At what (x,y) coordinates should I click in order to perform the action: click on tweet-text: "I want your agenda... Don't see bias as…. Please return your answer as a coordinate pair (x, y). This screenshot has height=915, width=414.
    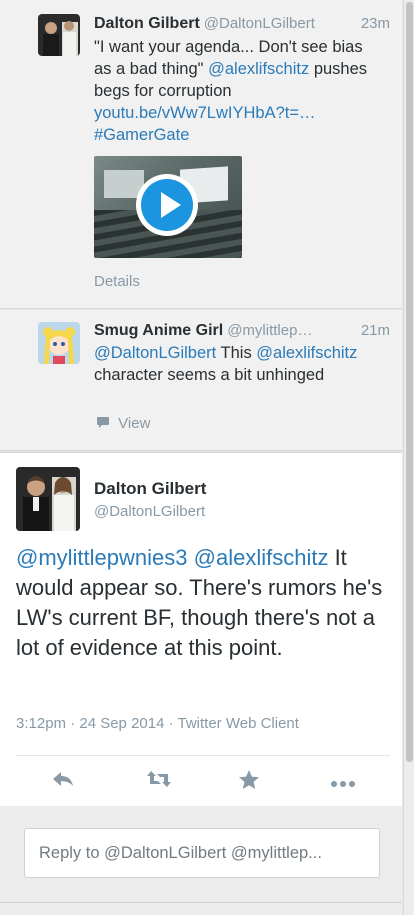
    Looking at the image, I should click on (237, 91).